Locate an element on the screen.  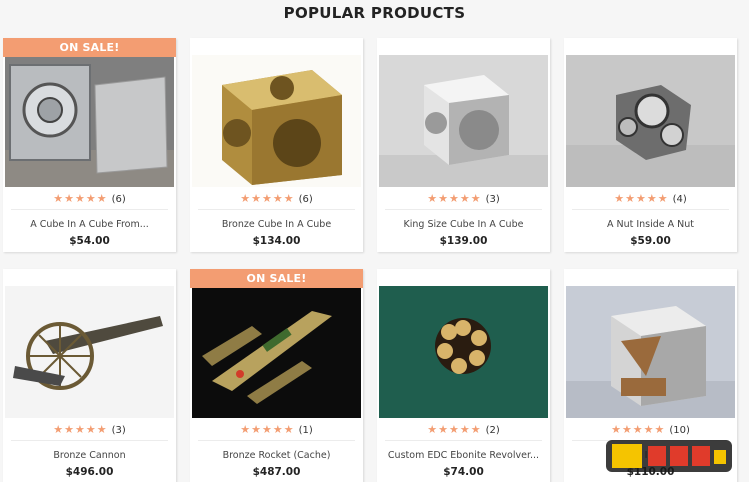
watermark-logo is located at coordinates (669, 456).